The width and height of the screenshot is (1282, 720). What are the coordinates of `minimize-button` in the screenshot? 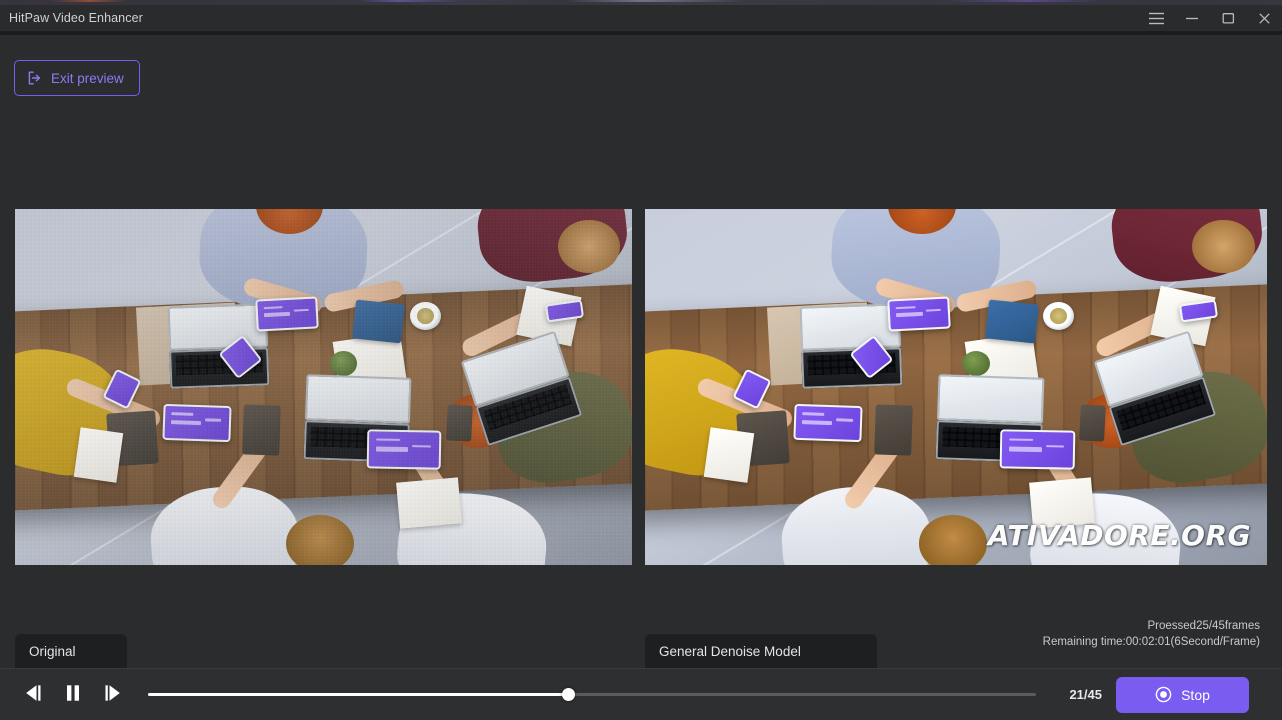 It's located at (1192, 18).